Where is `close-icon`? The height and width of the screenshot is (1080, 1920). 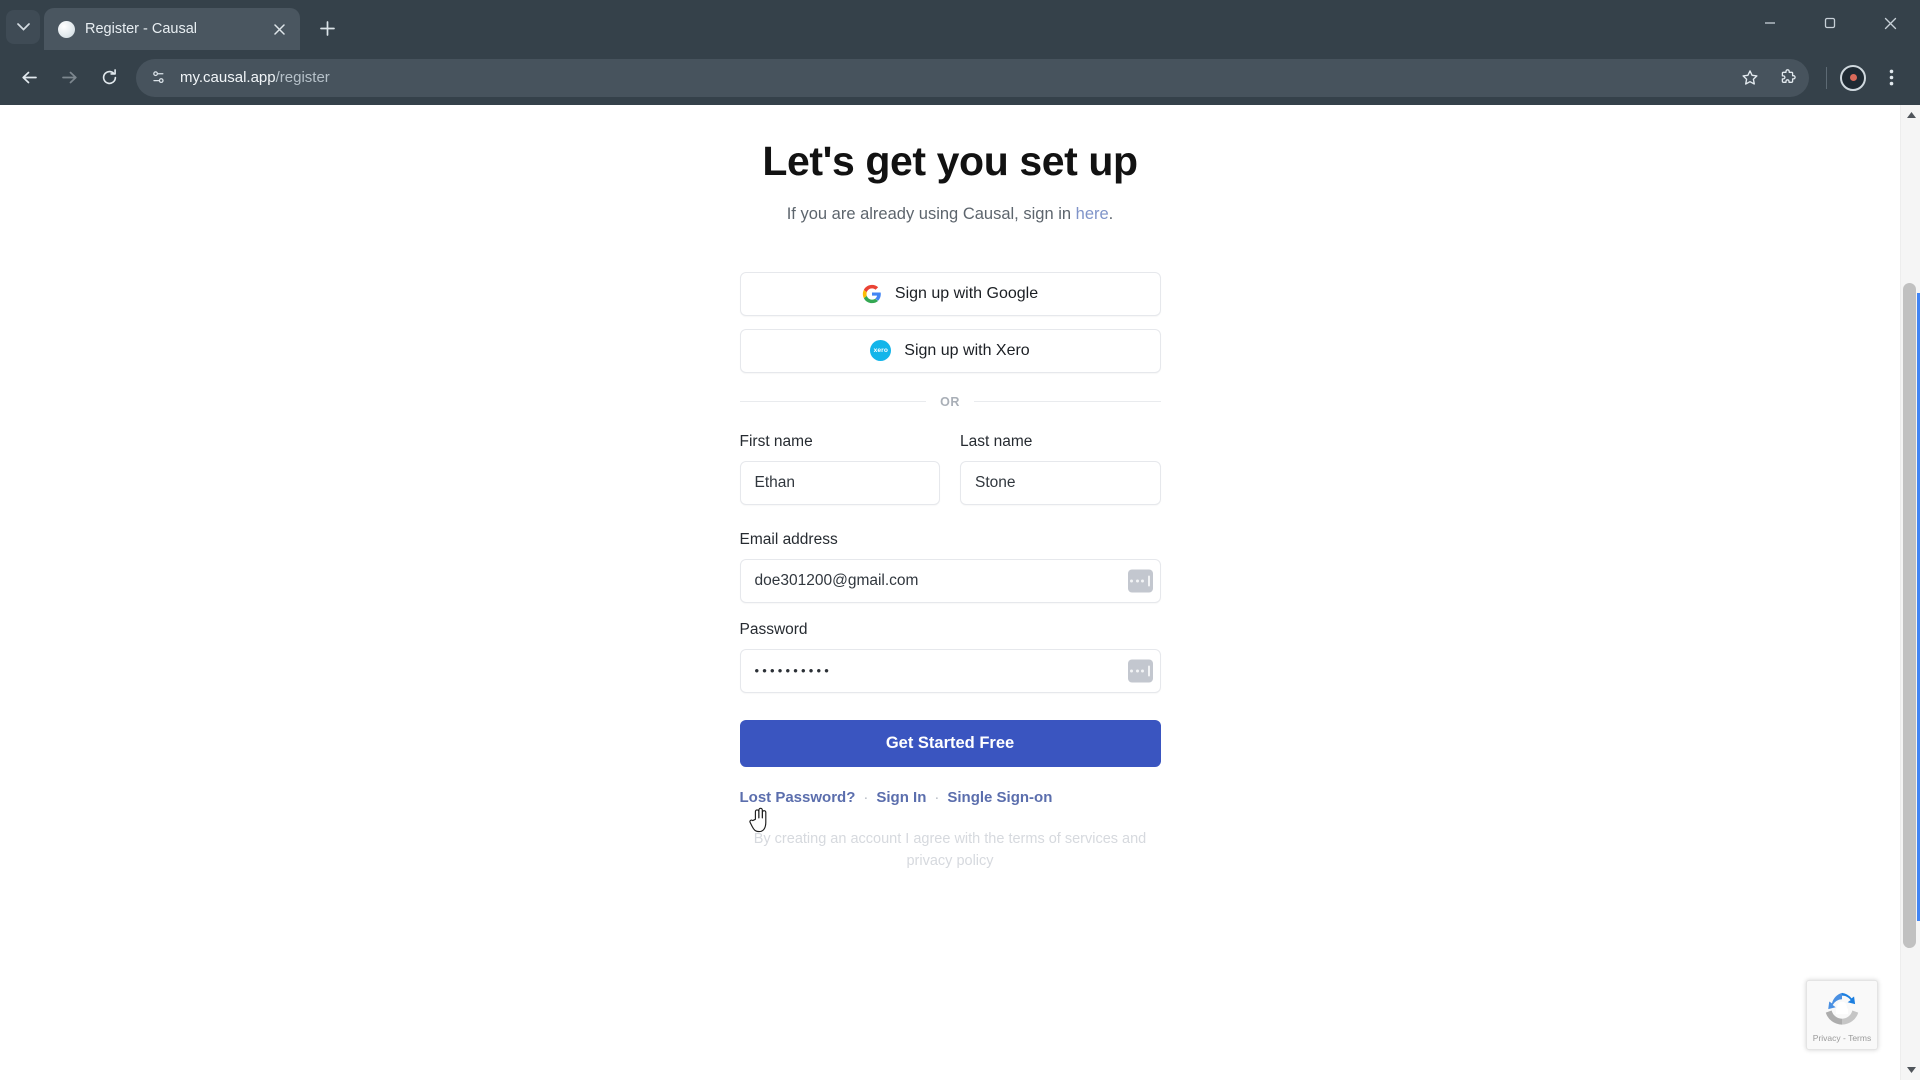
close-icon is located at coordinates (279, 29).